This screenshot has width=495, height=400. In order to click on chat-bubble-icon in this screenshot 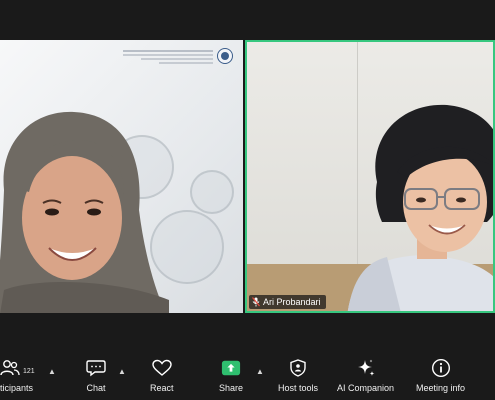, I will do `click(96, 368)`.